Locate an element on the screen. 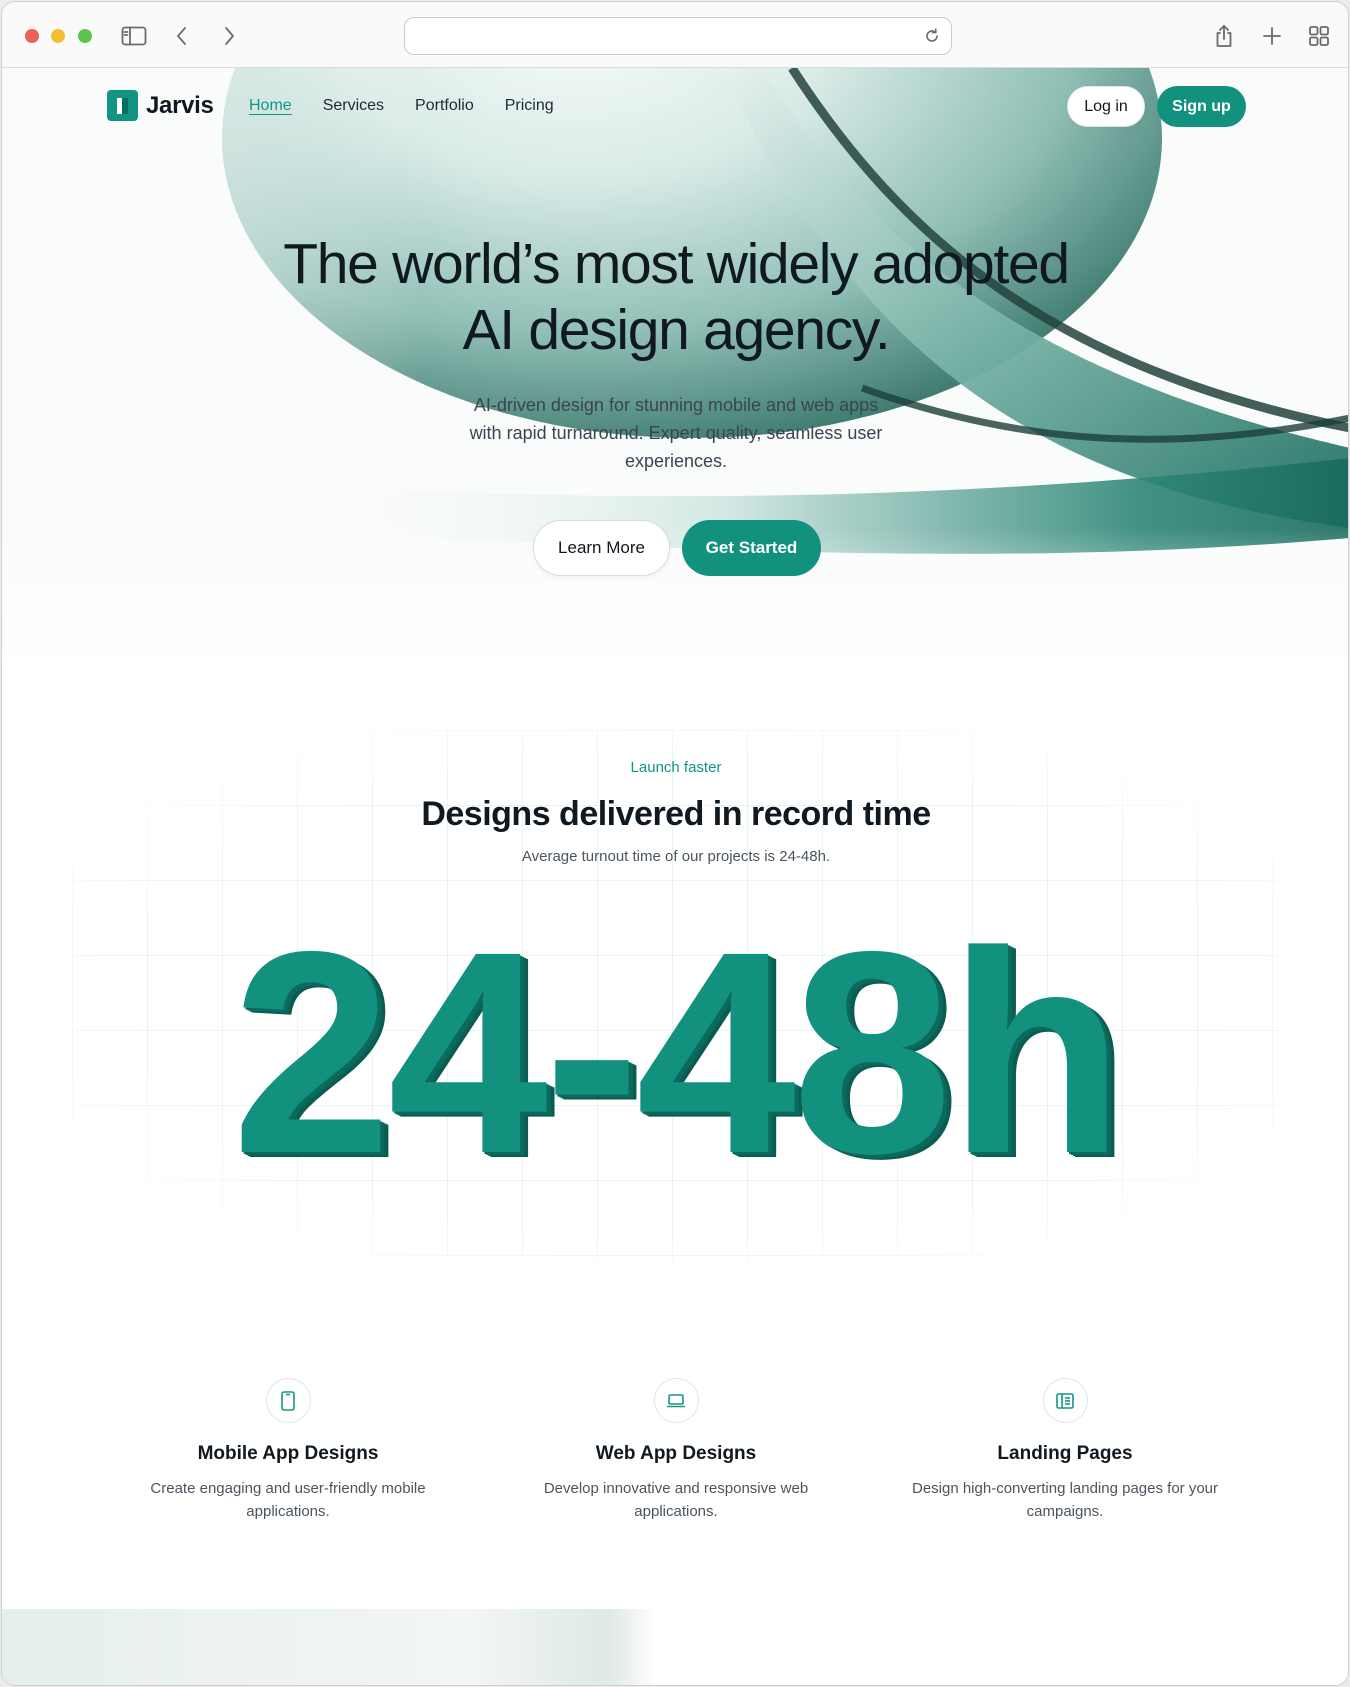  brand-logo: Jarvis is located at coordinates (160, 105).